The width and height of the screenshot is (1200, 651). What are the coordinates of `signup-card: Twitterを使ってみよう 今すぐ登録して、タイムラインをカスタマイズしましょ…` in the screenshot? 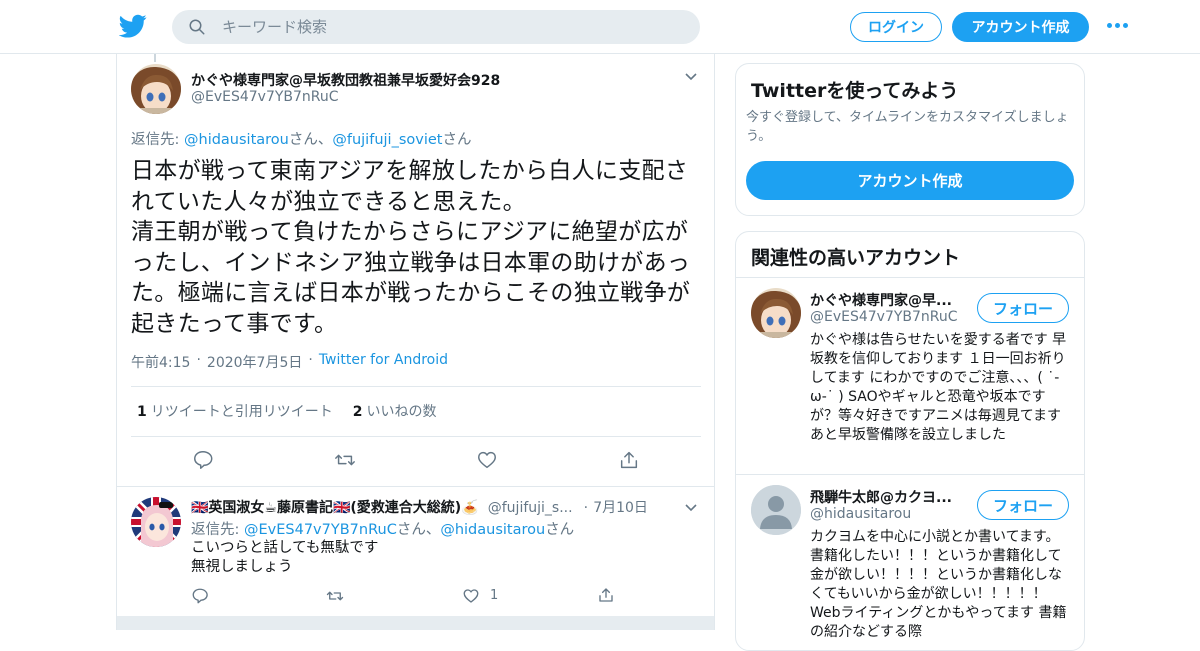 It's located at (910, 139).